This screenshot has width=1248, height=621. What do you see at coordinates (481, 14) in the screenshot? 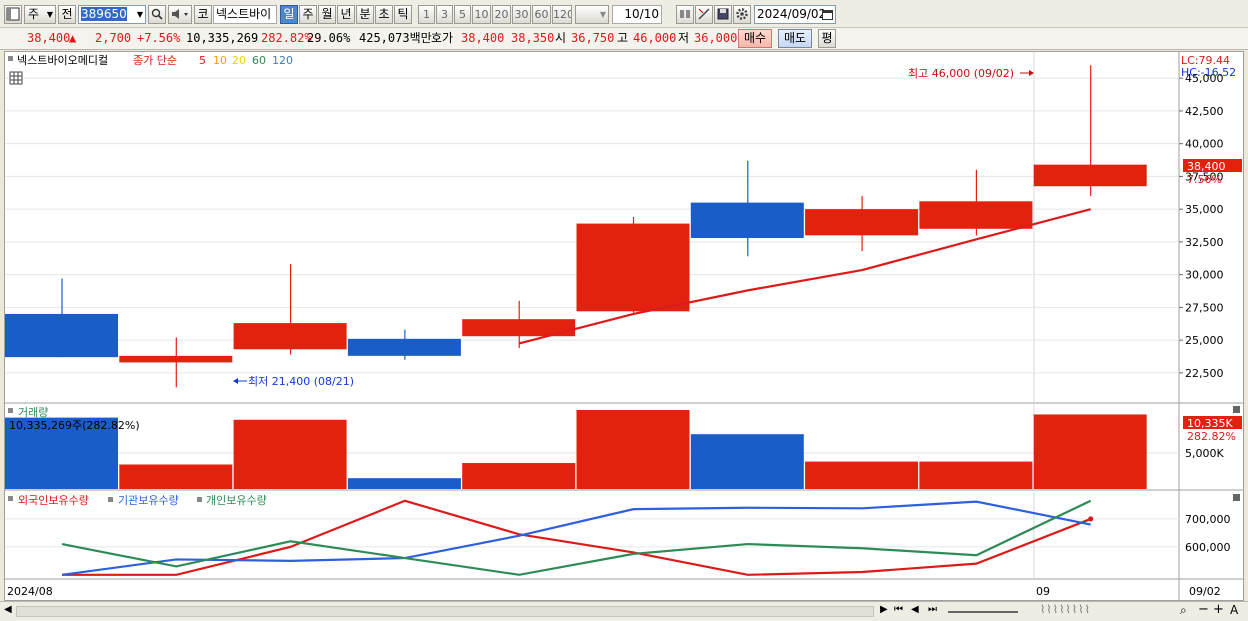
I see `interval-10: 10` at bounding box center [481, 14].